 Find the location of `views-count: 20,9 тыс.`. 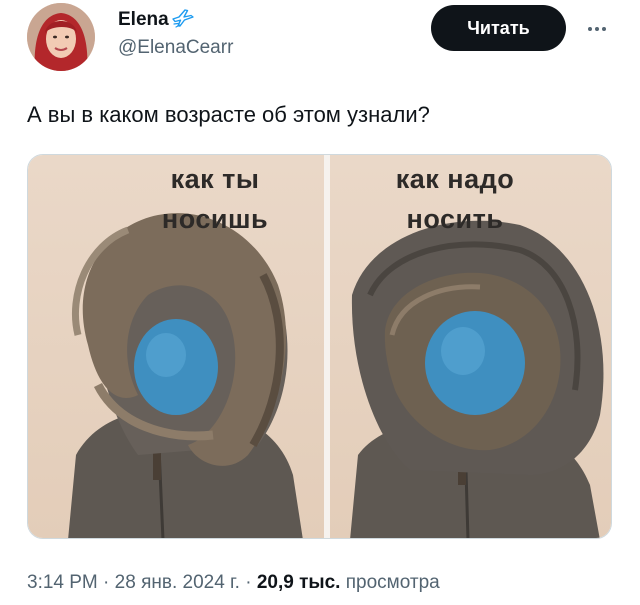

views-count: 20,9 тыс. is located at coordinates (298, 582).